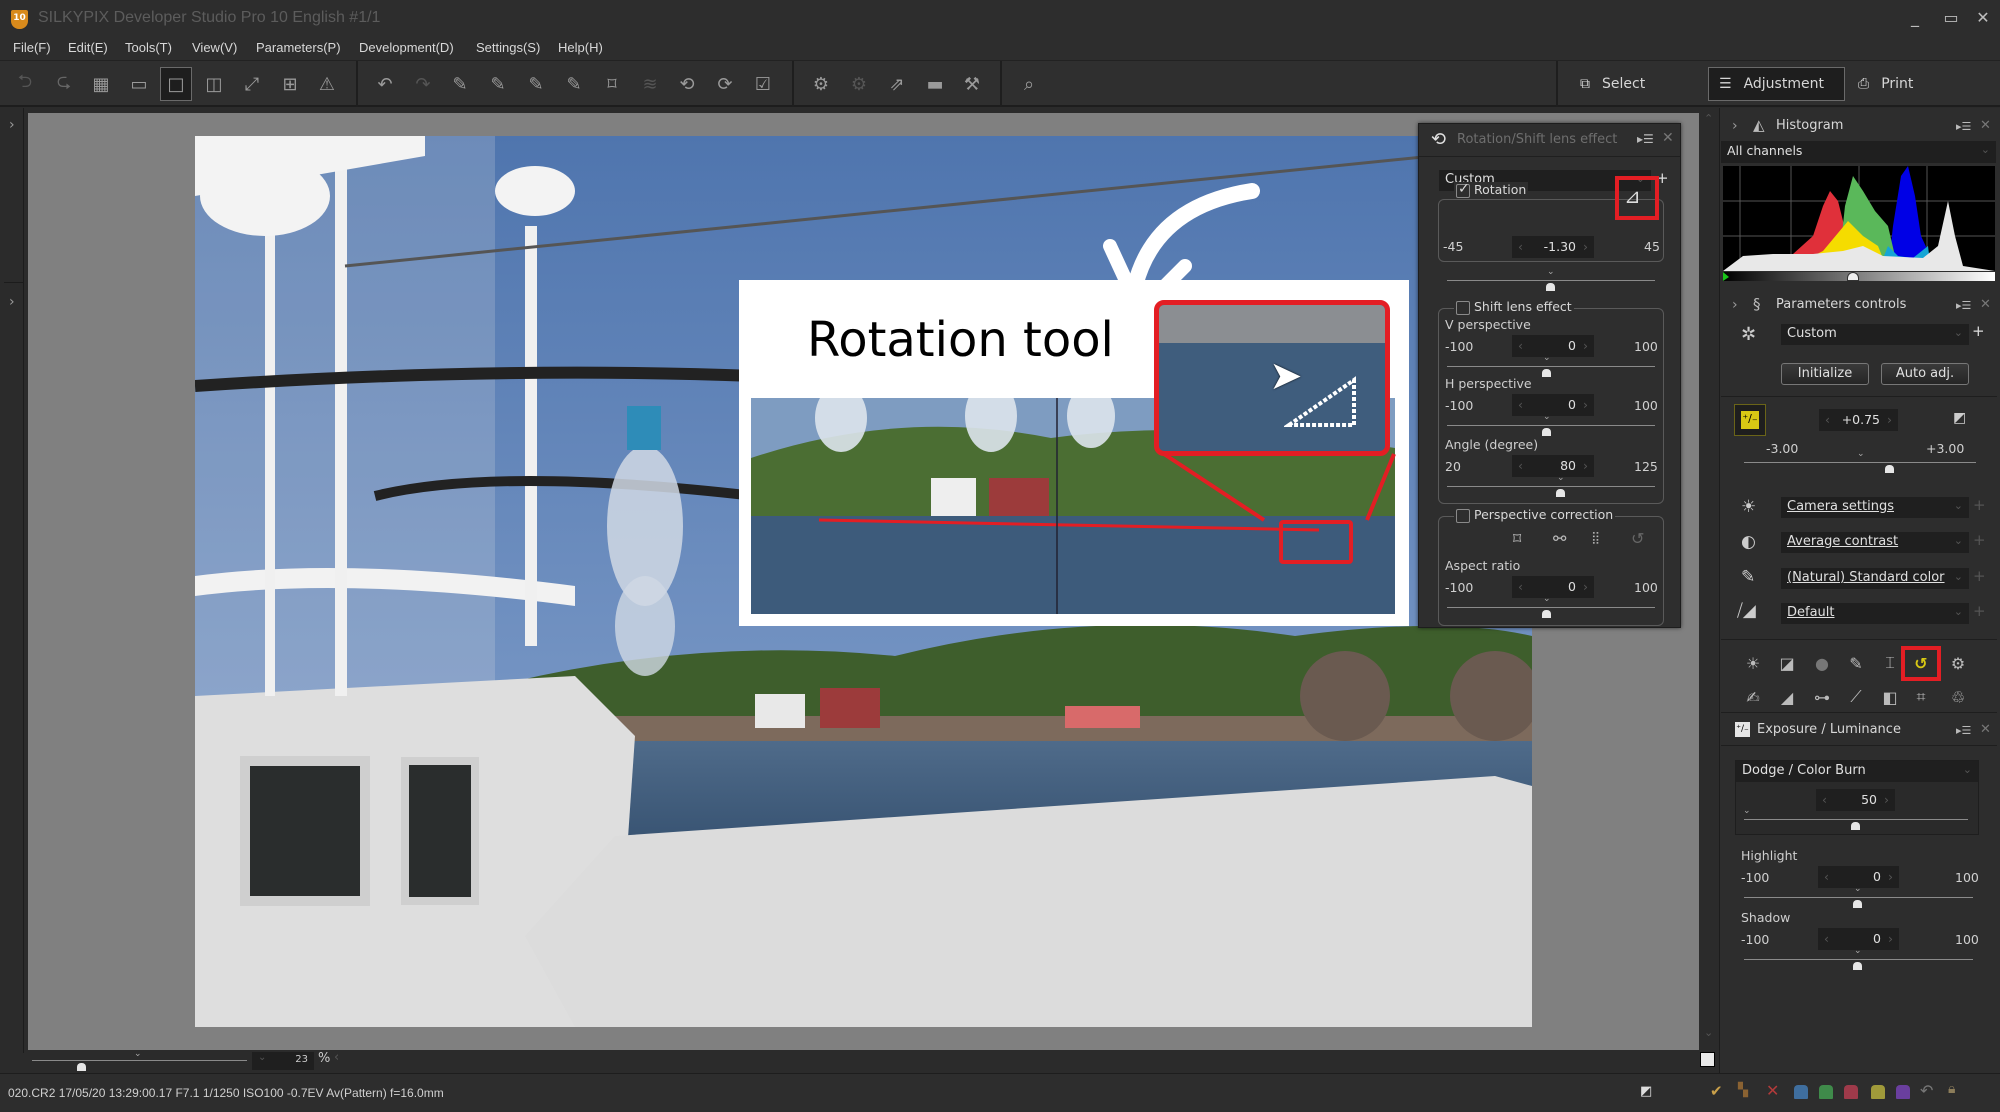 The width and height of the screenshot is (2000, 1112). What do you see at coordinates (1979, 576) in the screenshot?
I see `add-color-preset-icon: +` at bounding box center [1979, 576].